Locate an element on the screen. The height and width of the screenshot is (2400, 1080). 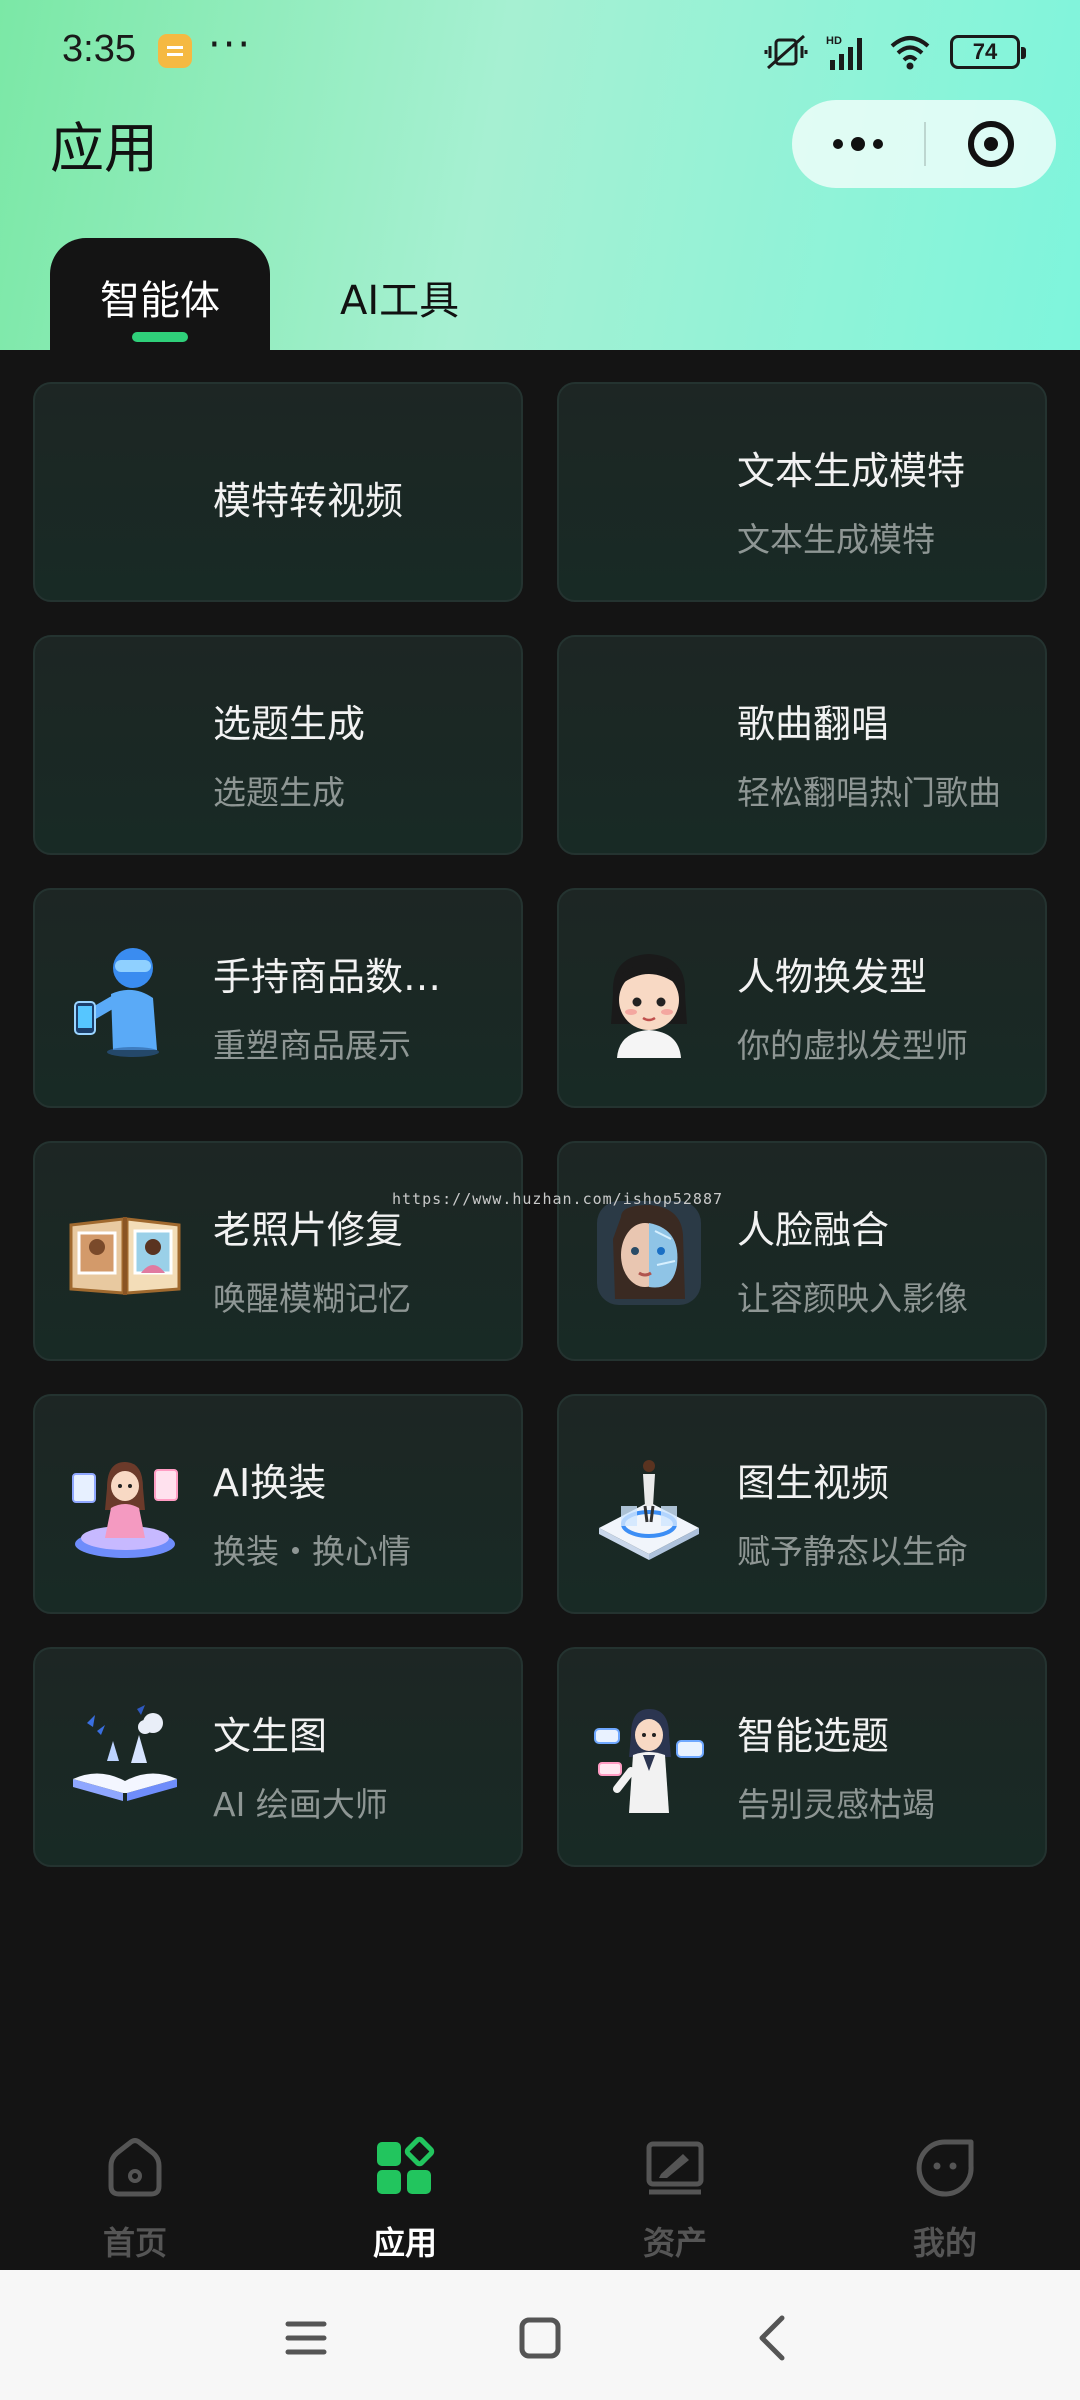
card-text-to-model: 文本生成模特 文本生成模特 is located at coordinates (802, 492).